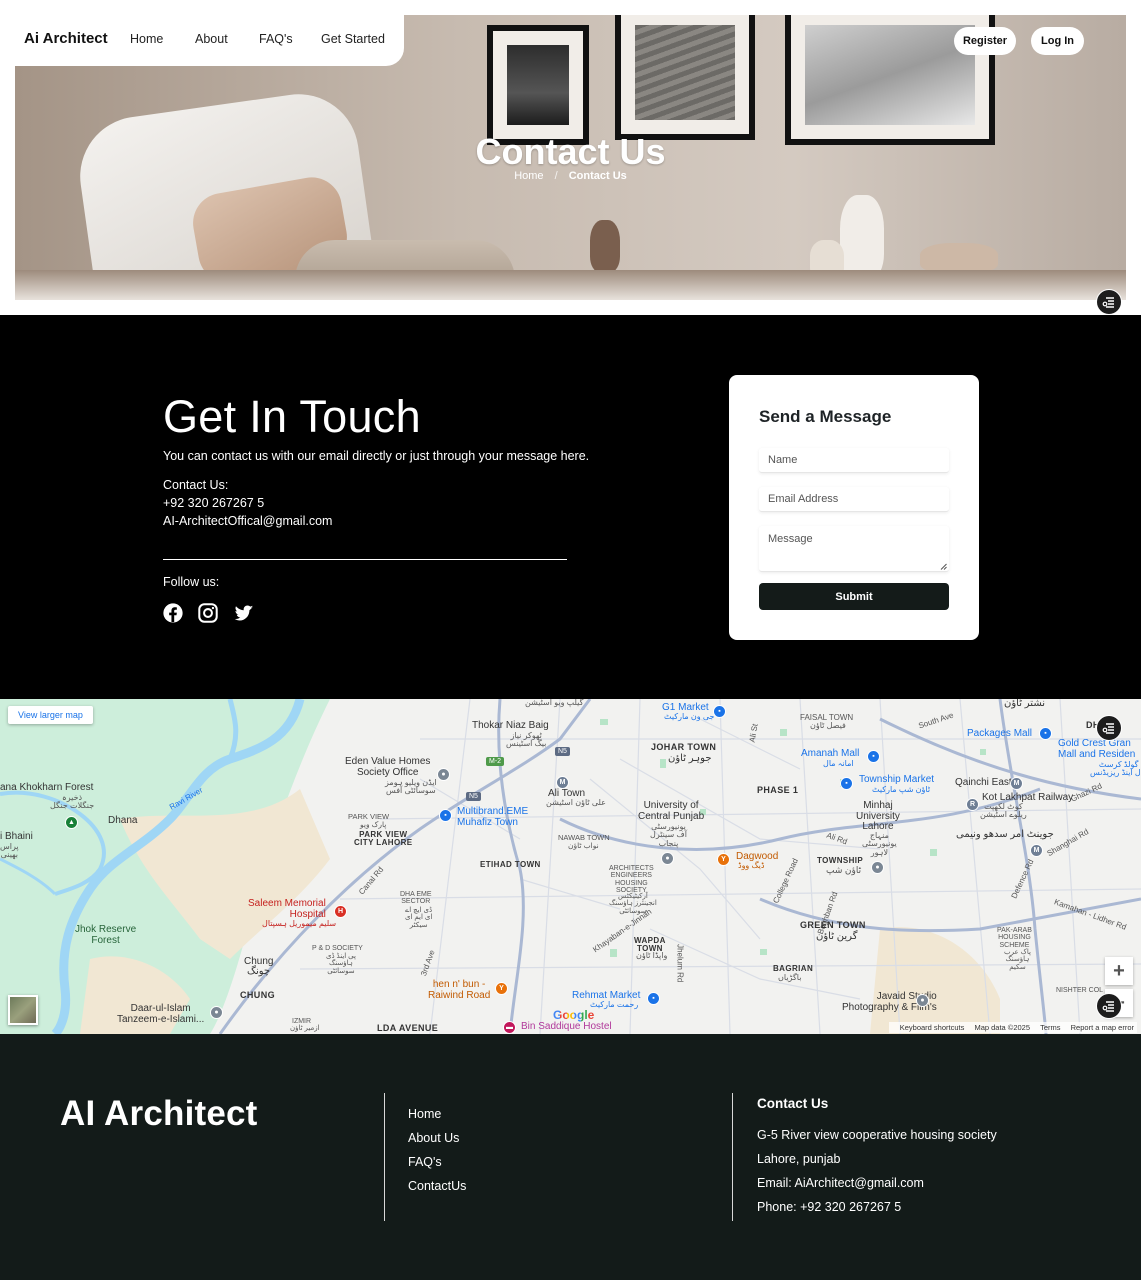 The width and height of the screenshot is (1141, 1280). I want to click on zoom-in-button: +, so click(1119, 971).